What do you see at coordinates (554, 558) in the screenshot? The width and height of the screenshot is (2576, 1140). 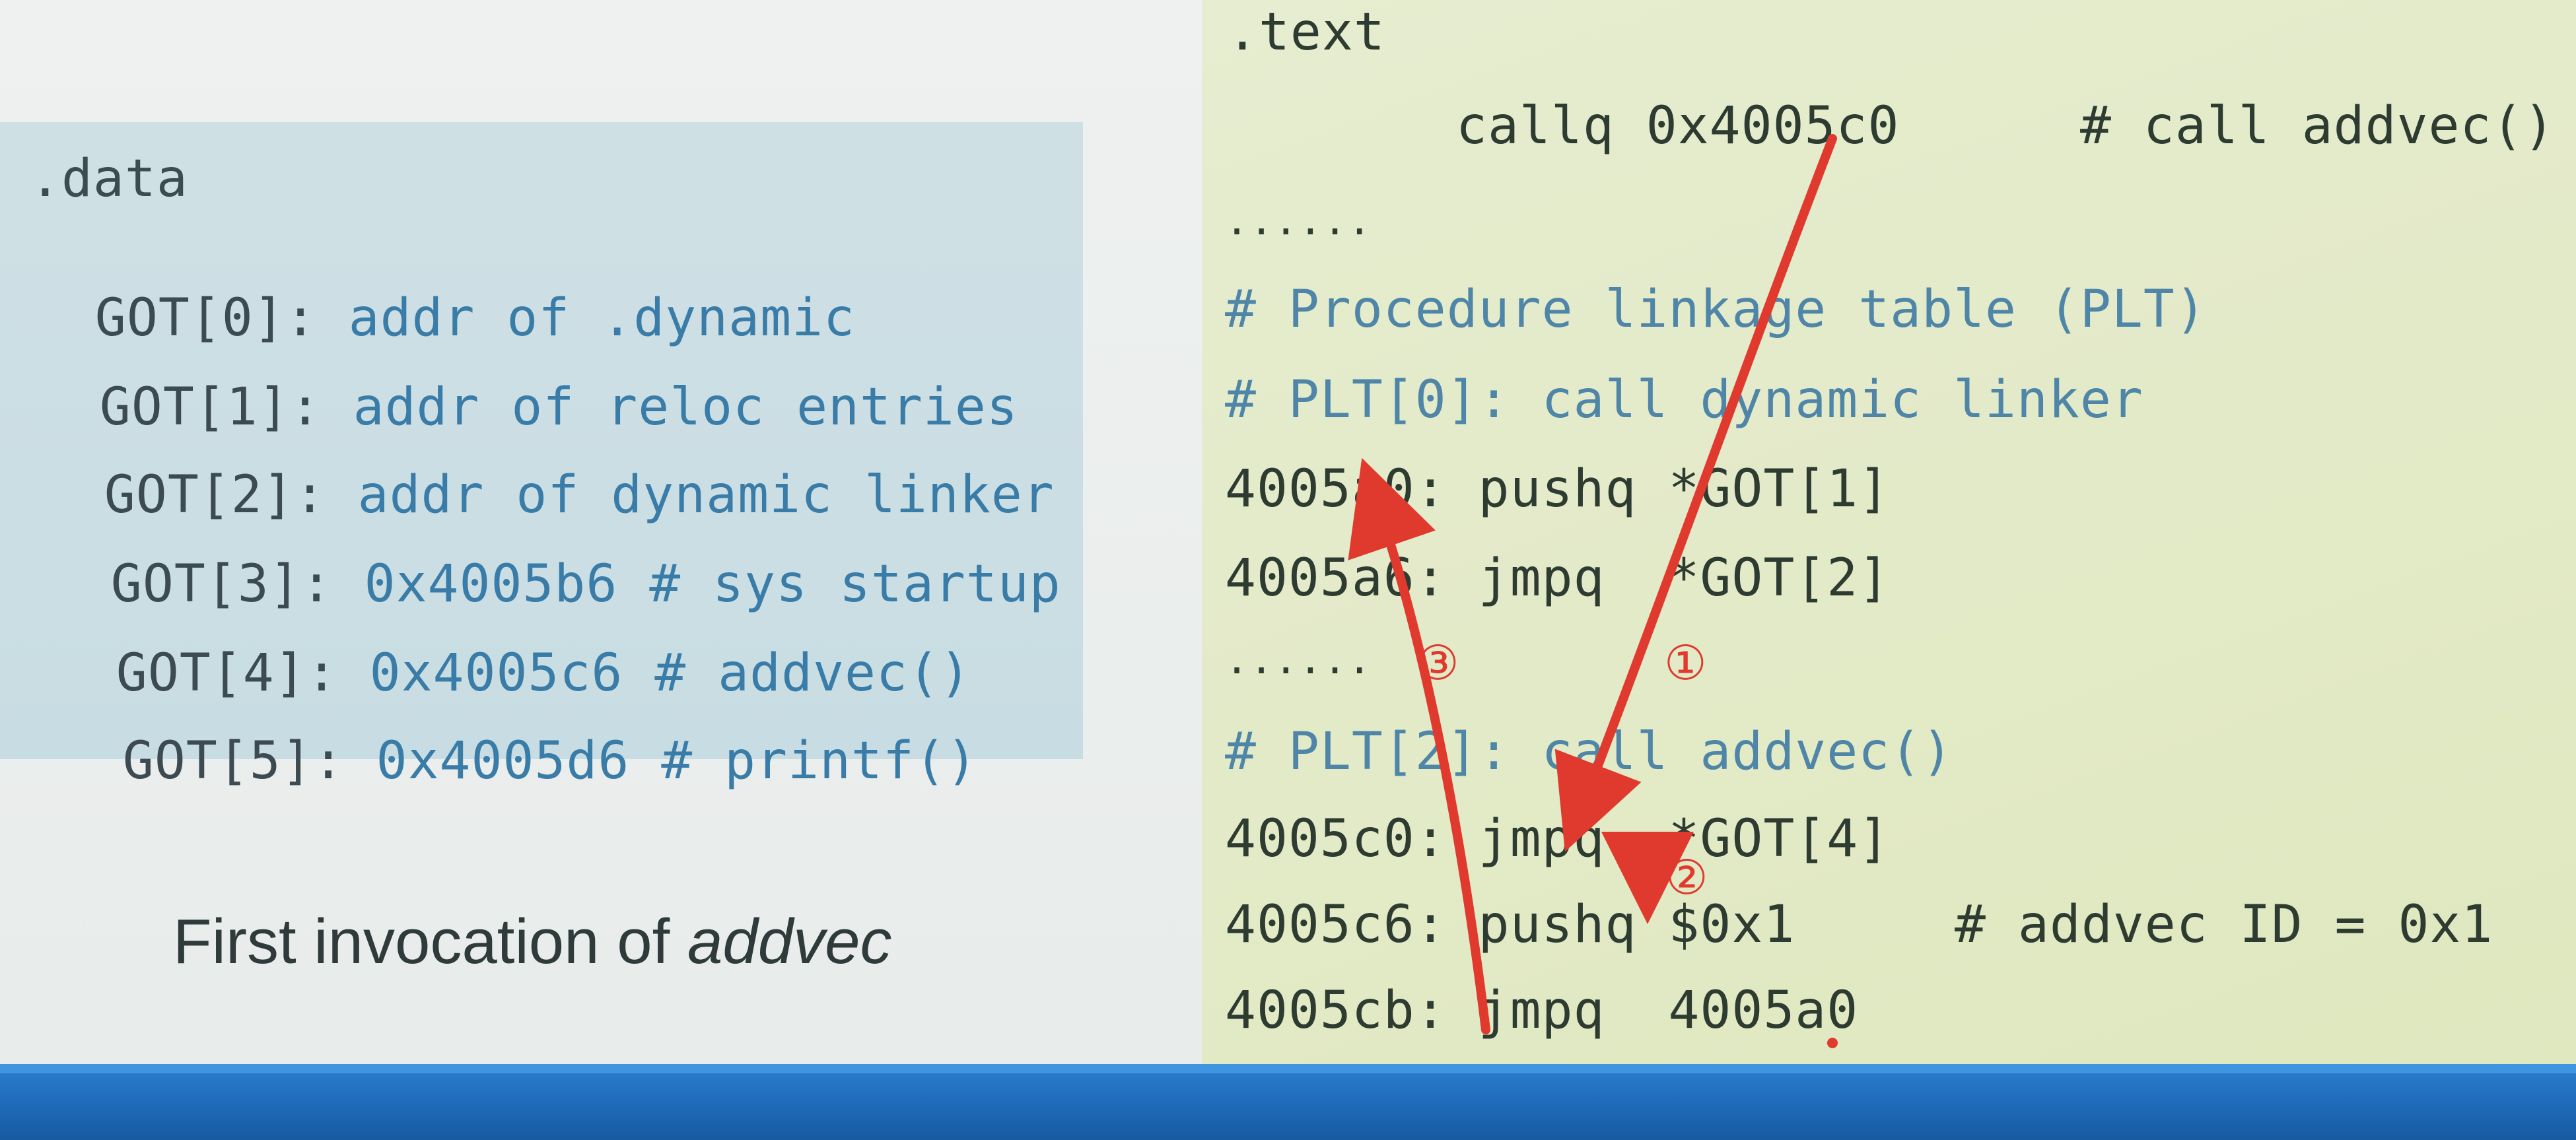 I see `got-entry-3: GOT[3]: 0x4005b6 # sys startup` at bounding box center [554, 558].